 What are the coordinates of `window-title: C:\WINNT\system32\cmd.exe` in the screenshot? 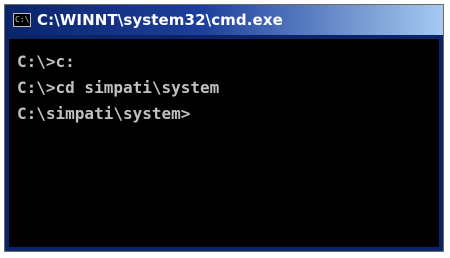 It's located at (160, 20).